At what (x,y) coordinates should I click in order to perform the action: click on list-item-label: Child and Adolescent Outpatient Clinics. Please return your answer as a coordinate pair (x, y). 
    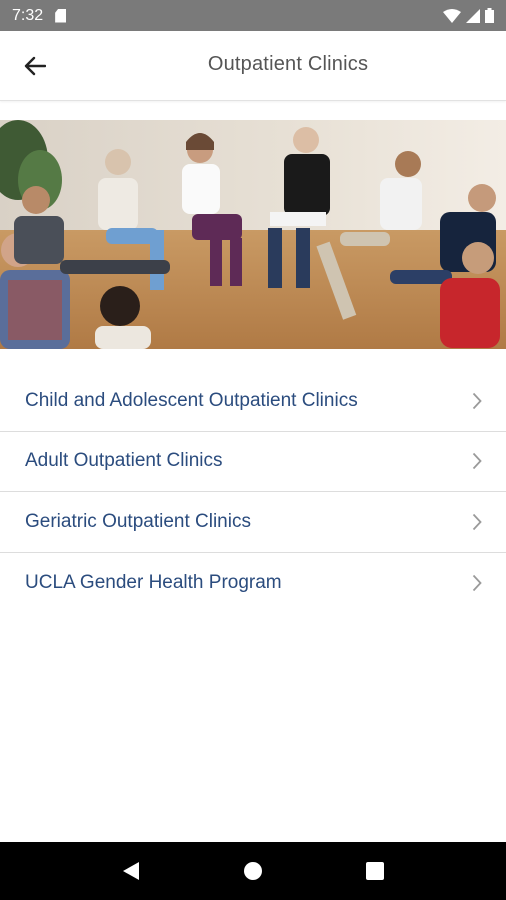
    Looking at the image, I should click on (191, 400).